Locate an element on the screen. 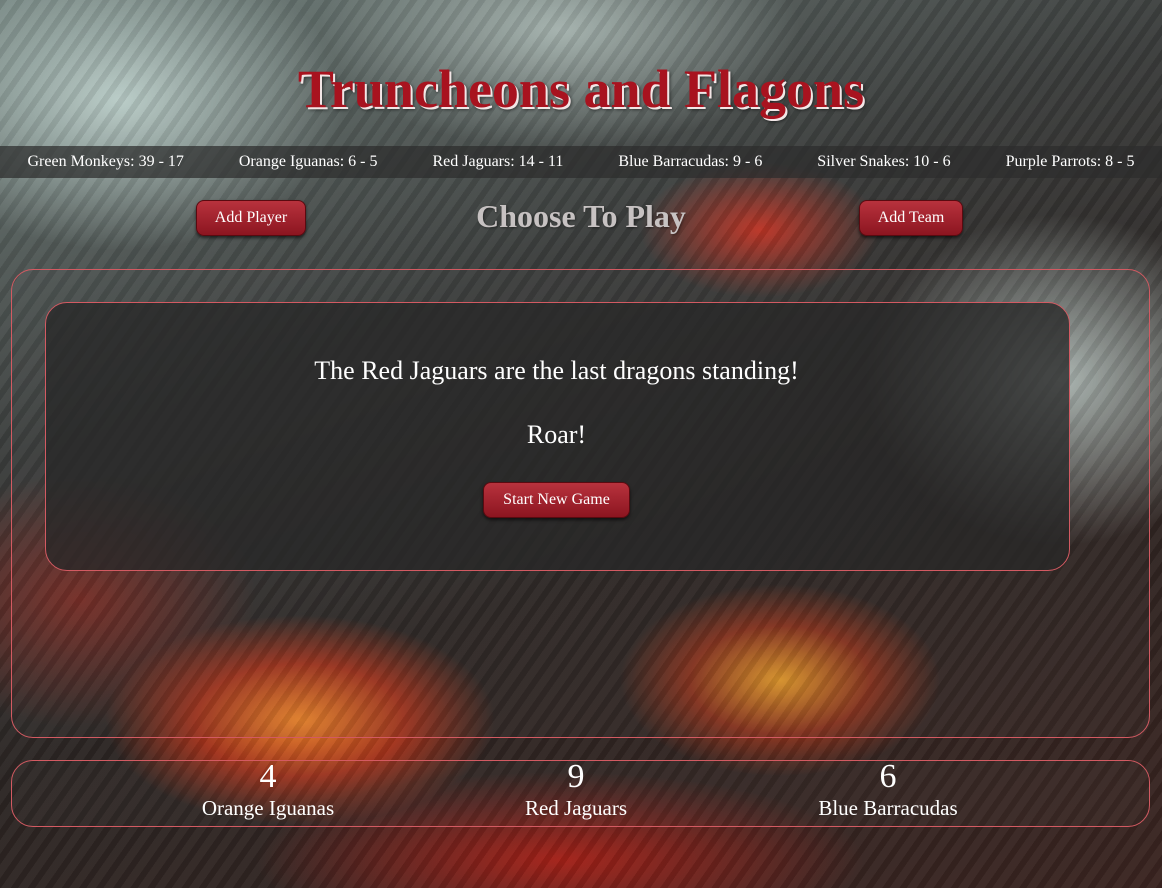 This screenshot has height=888, width=1162. team-score-blue-barracudas: 6 Blue Barracudas is located at coordinates (888, 789).